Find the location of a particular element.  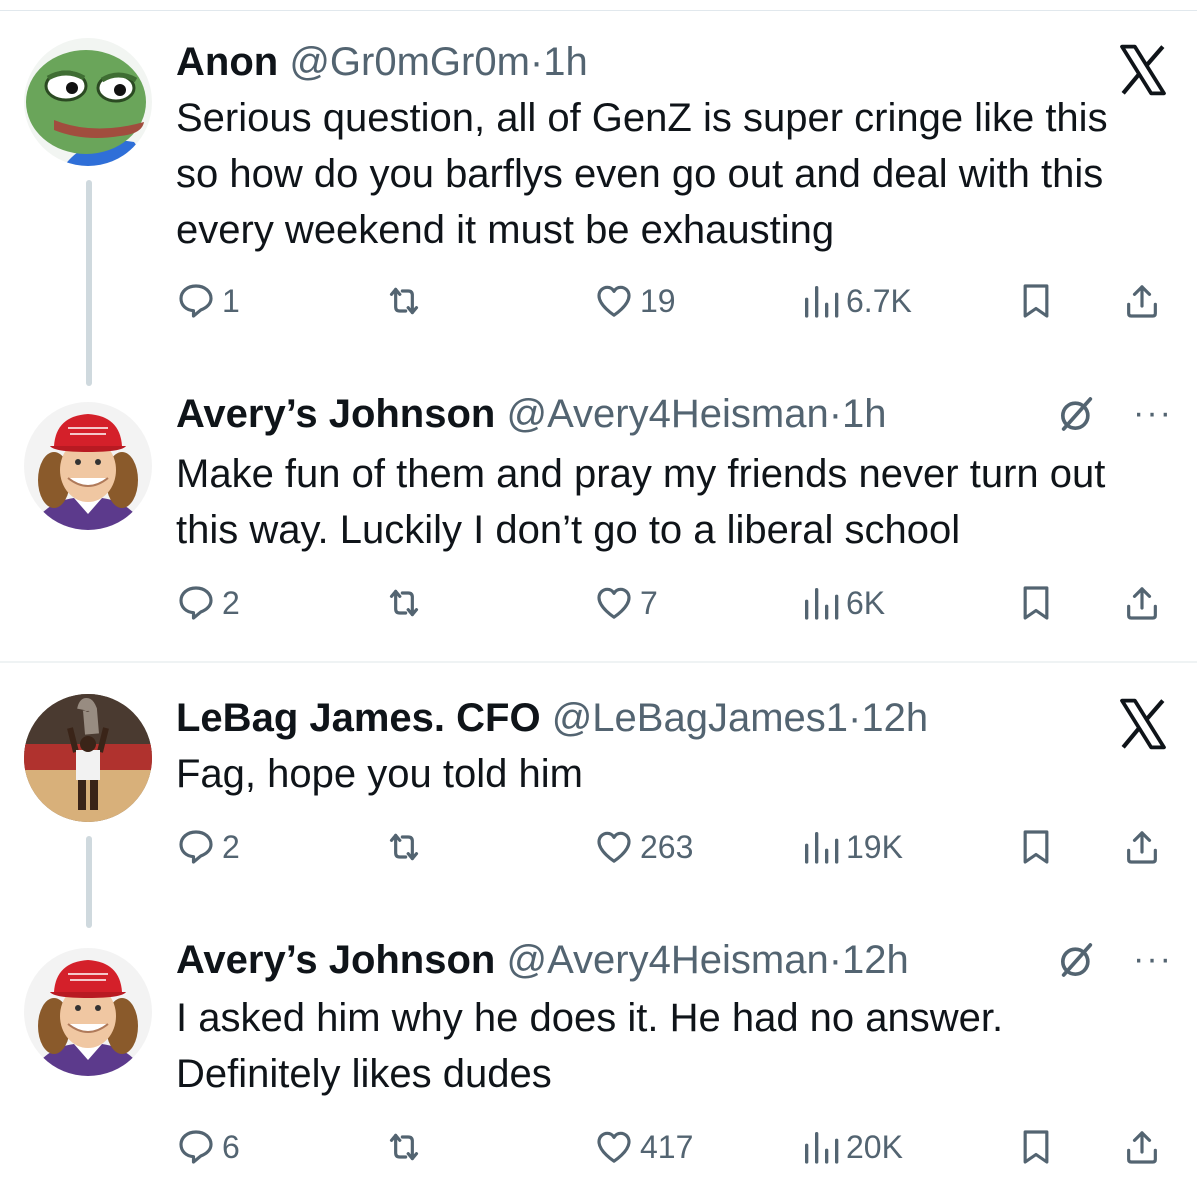

view-count: 19K is located at coordinates (874, 846).